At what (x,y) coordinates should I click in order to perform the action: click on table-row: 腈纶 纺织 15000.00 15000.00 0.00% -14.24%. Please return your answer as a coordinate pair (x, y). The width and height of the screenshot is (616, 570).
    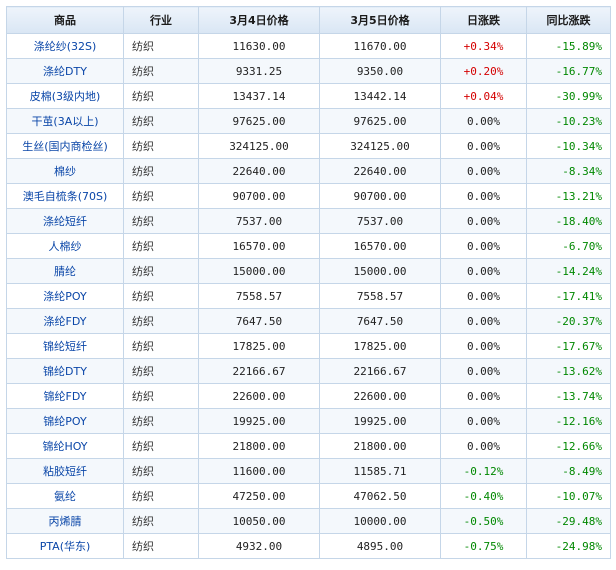
    Looking at the image, I should click on (308, 271).